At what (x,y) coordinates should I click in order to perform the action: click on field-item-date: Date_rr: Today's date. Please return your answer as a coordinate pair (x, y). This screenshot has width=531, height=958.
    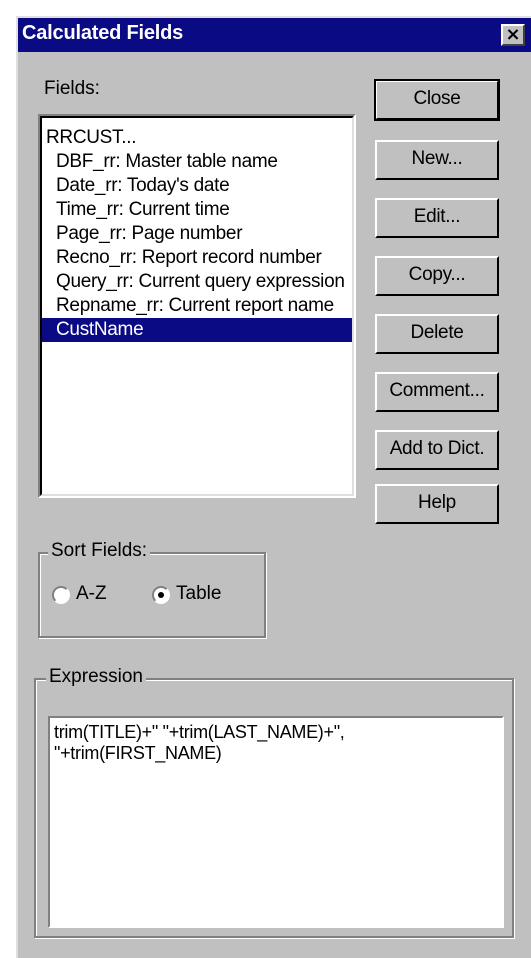
    Looking at the image, I should click on (197, 186).